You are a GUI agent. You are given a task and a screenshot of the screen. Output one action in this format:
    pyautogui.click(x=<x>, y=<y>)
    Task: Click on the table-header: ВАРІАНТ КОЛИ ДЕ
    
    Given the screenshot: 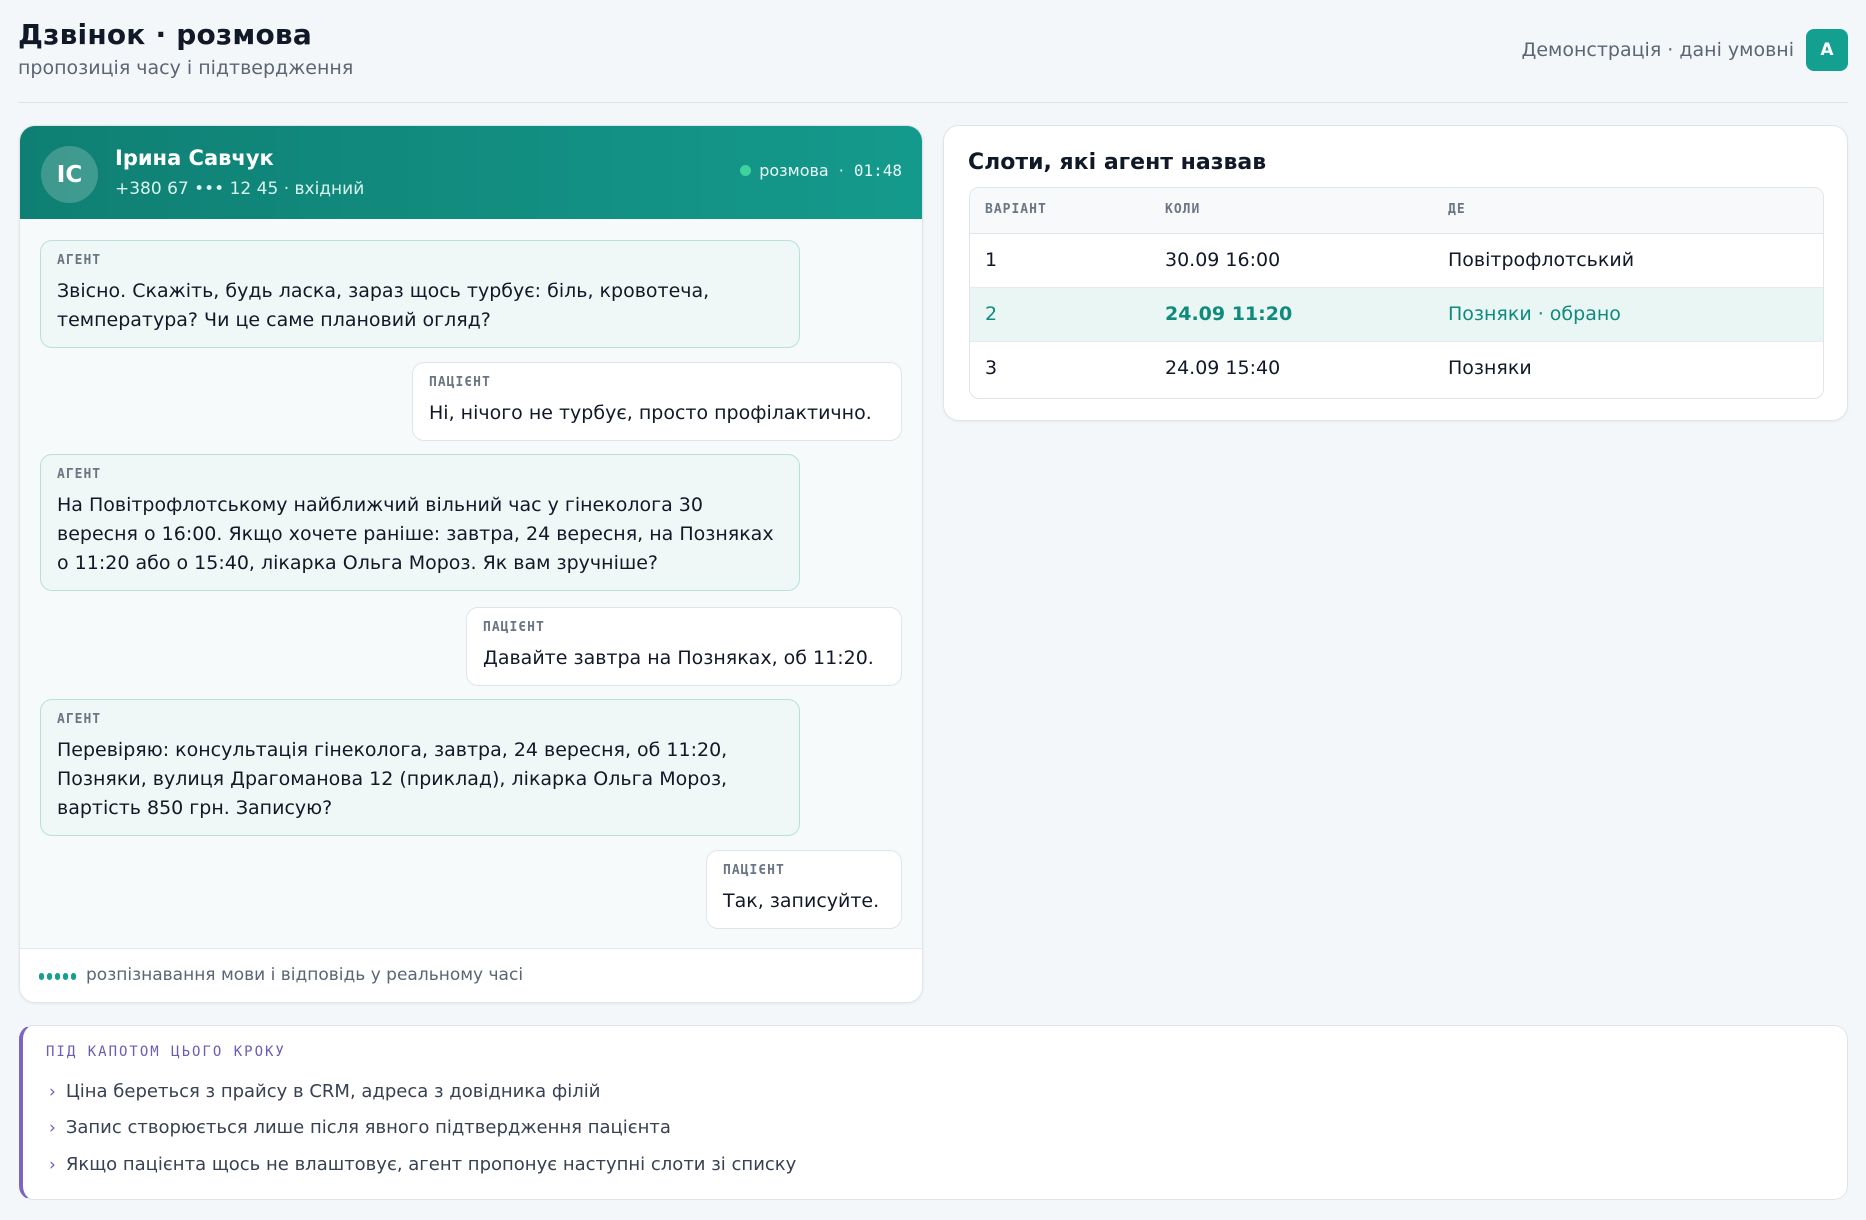 What is the action you would take?
    pyautogui.click(x=1396, y=211)
    